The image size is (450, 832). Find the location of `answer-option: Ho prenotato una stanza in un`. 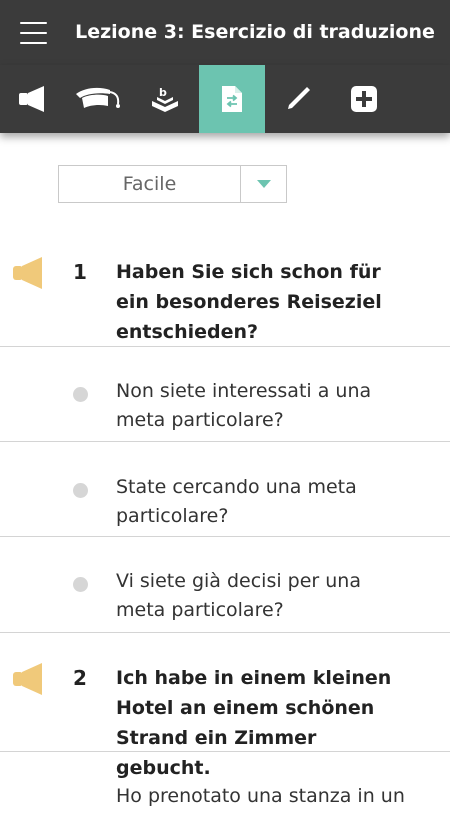

answer-option: Ho prenotato una stanza in un is located at coordinates (225, 792).